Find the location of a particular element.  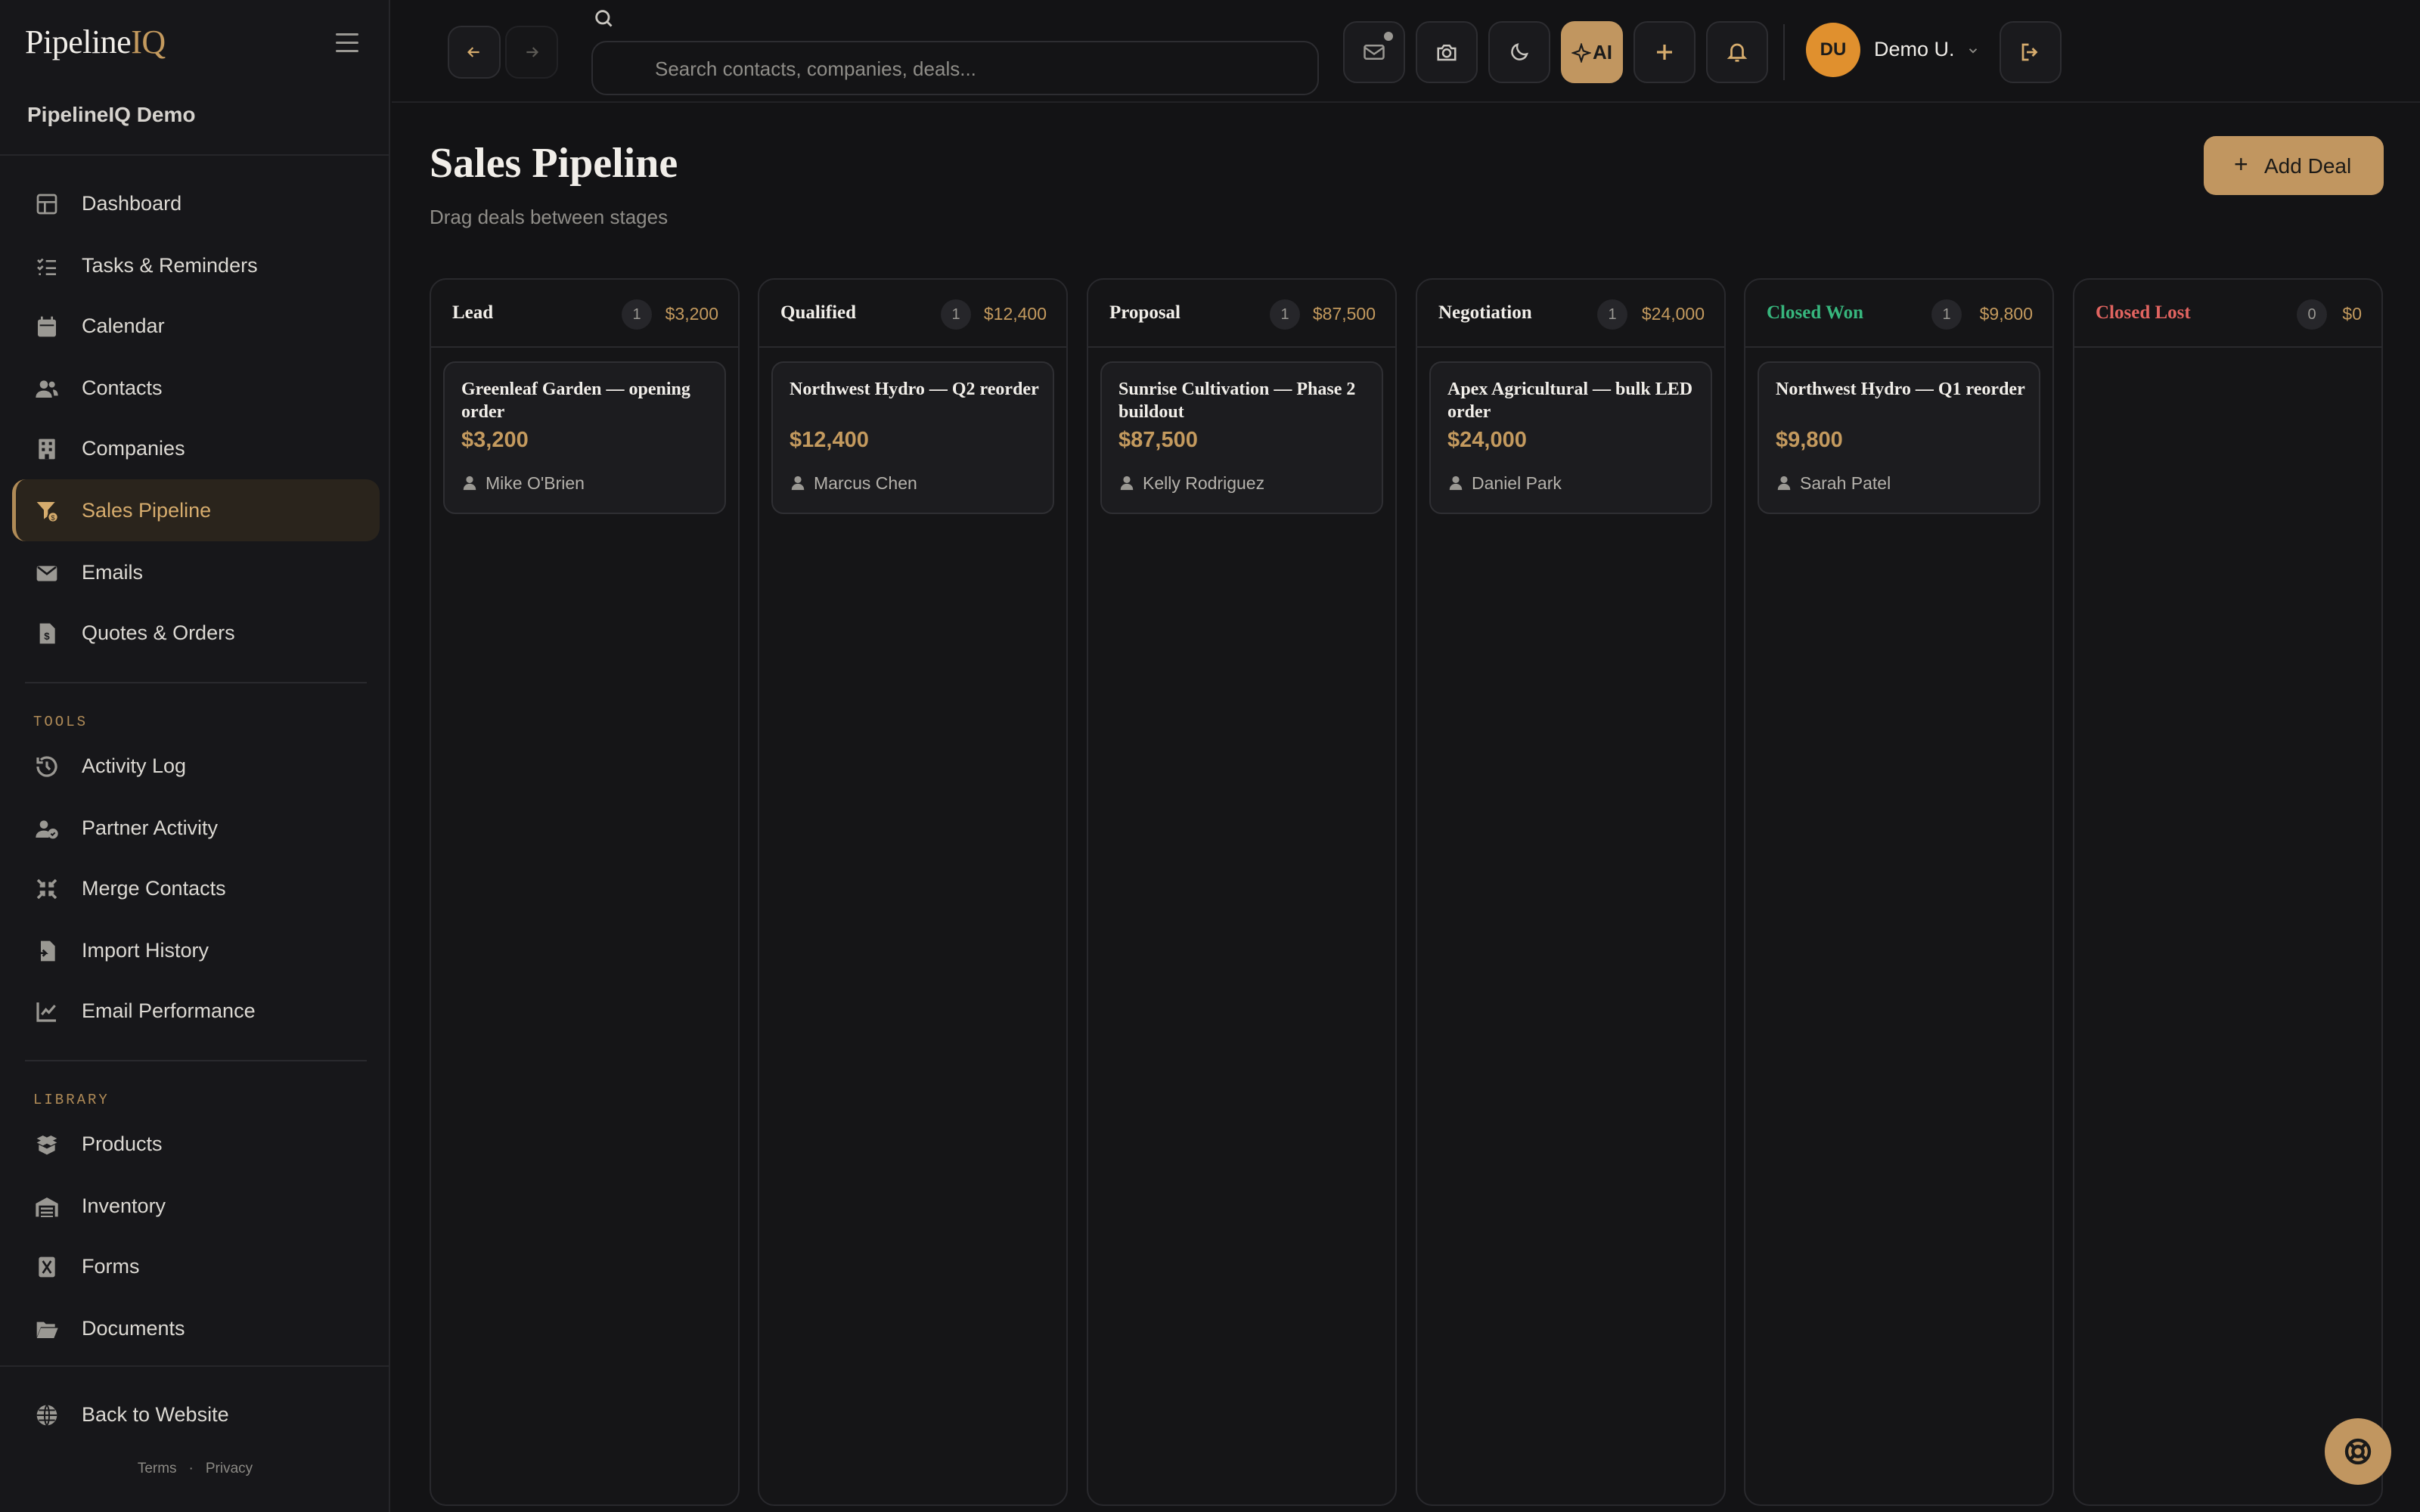

sidebar-item-label: Contacts is located at coordinates (122, 388).